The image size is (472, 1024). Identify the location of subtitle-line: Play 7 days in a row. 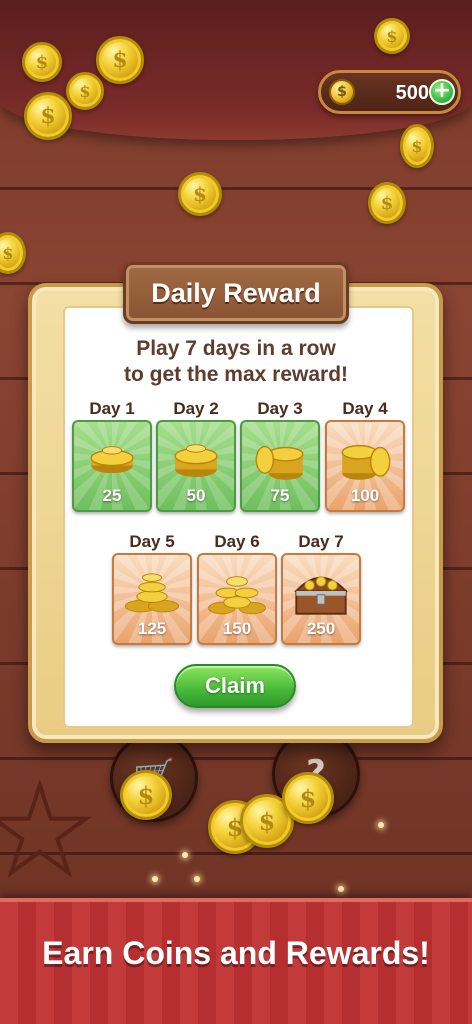
(236, 348).